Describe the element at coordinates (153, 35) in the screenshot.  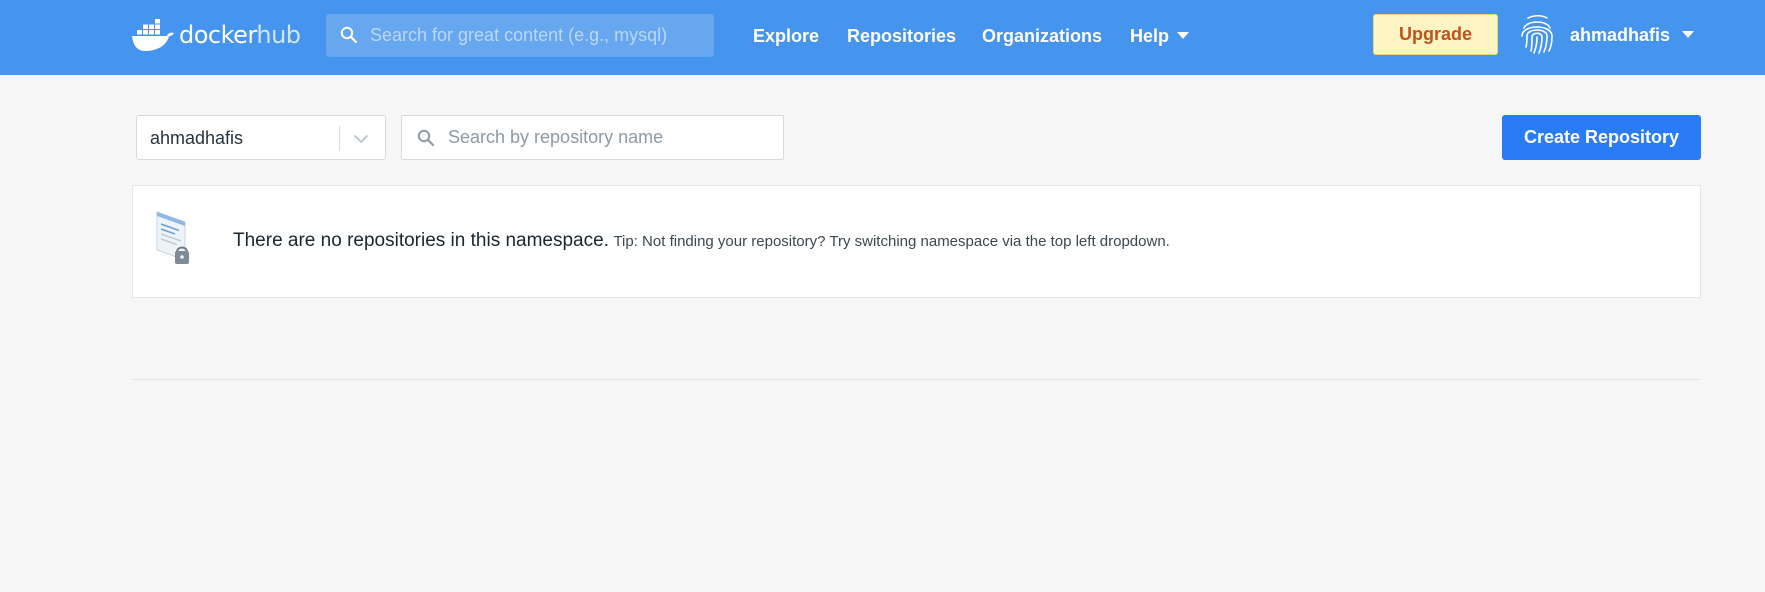
I see `docker-whale-icon` at that location.